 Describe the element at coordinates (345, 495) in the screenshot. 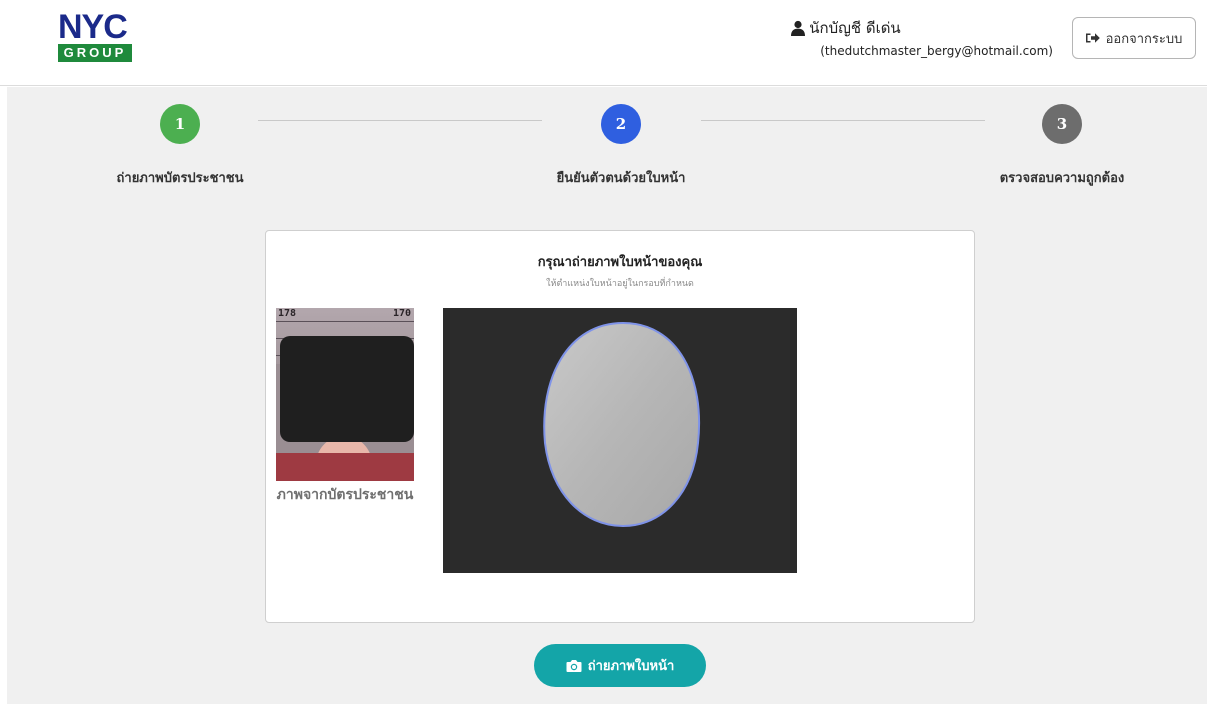

I see `id-photo-caption: ภาพจากบัตรประชาชน` at that location.